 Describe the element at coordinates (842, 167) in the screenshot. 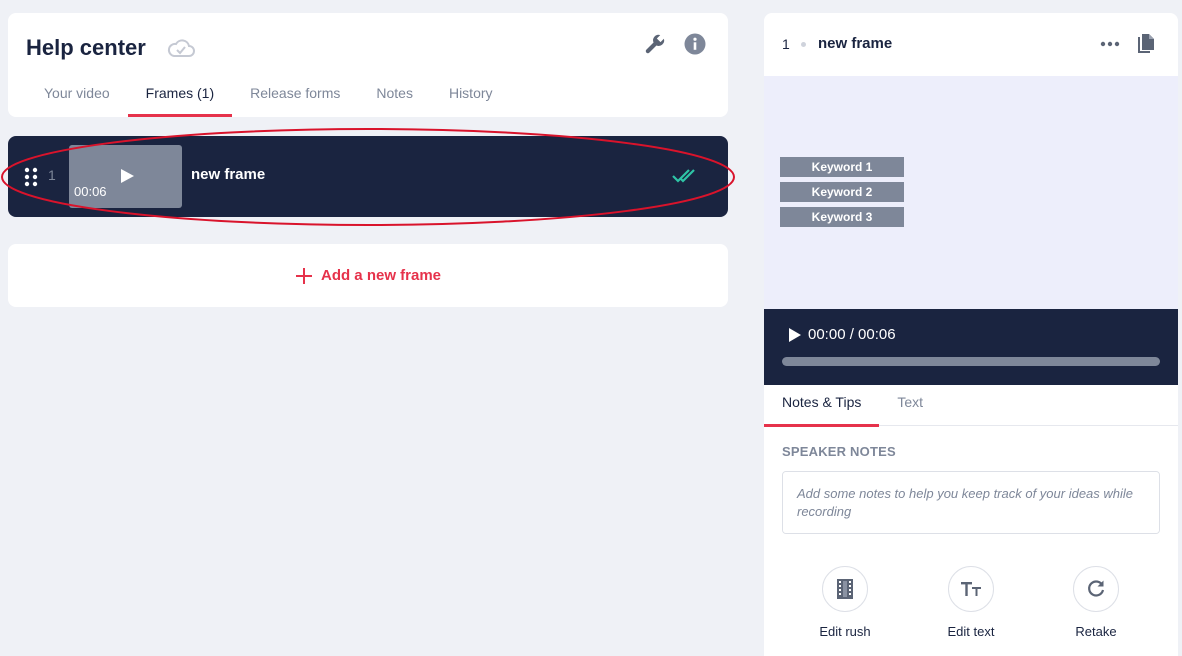

I see `keyword-tag: Keyword 1` at that location.